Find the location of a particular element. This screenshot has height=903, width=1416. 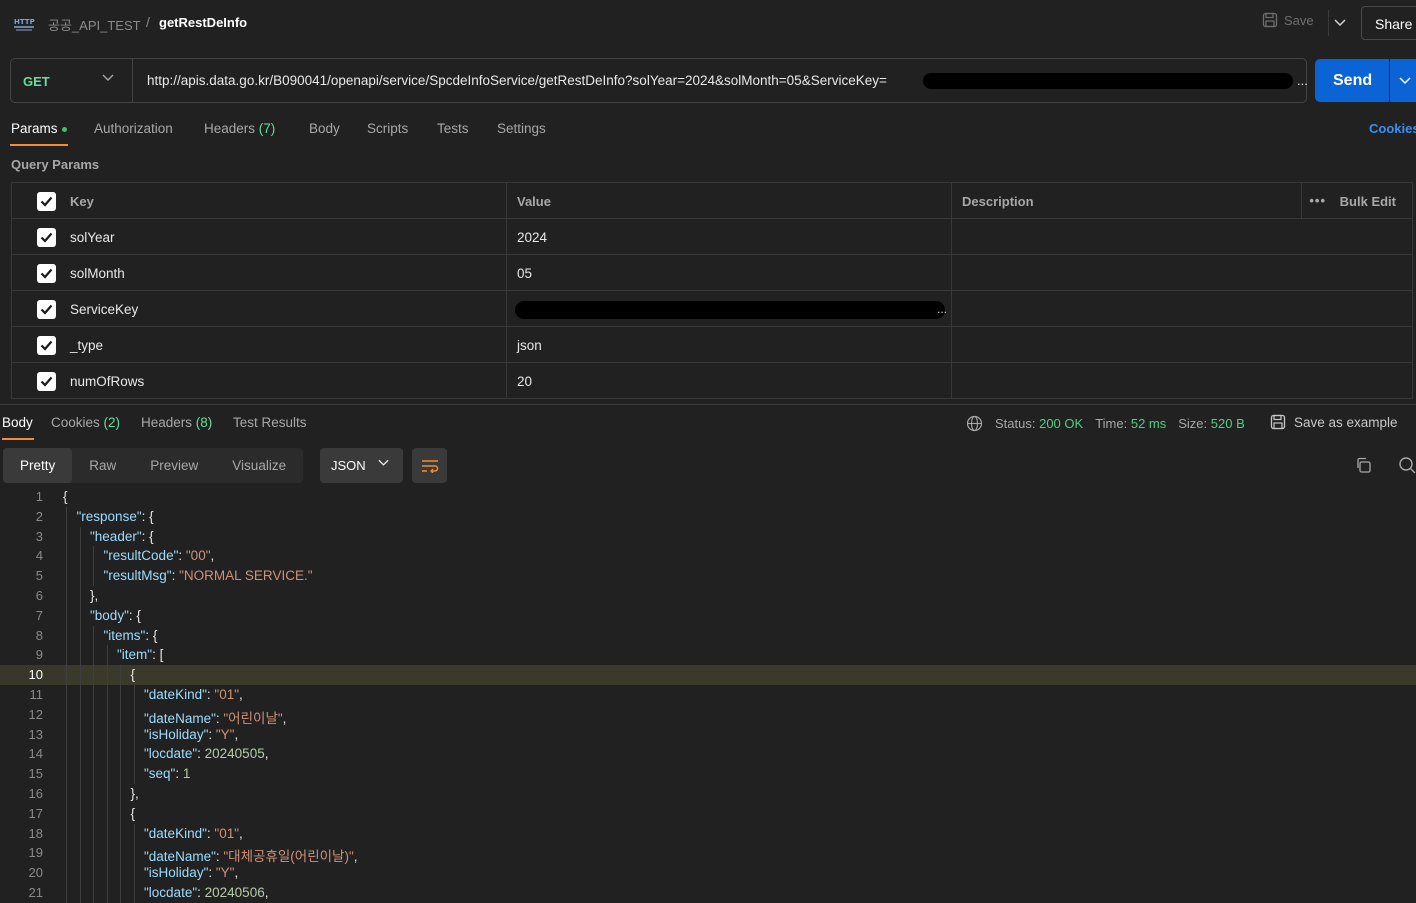

tab-scripts: Scripts is located at coordinates (387, 128).